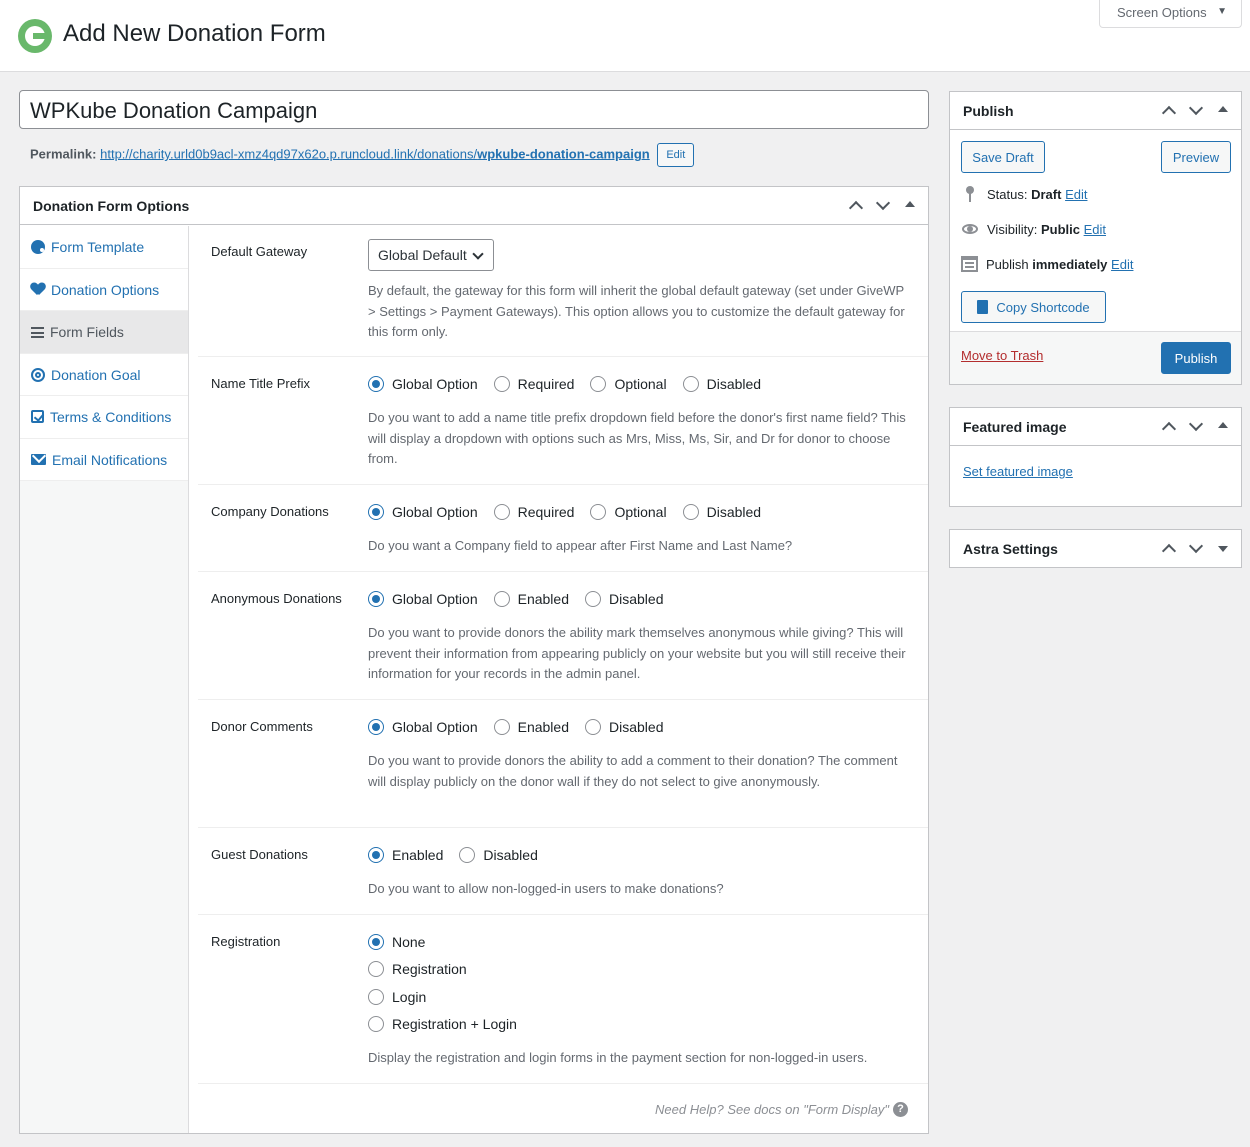 Image resolution: width=1250 pixels, height=1147 pixels. I want to click on radio-registration: Registration, so click(638, 970).